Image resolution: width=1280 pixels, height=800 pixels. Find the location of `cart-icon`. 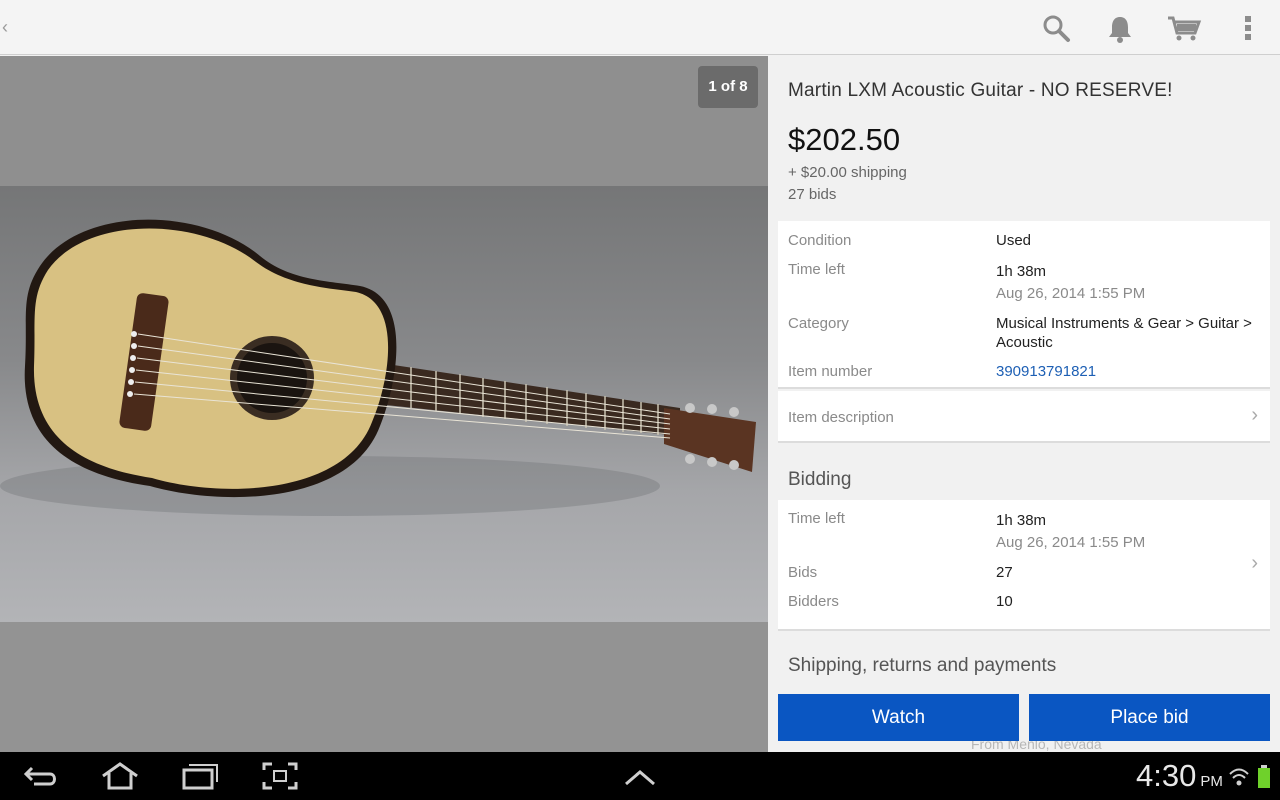

cart-icon is located at coordinates (1184, 28).